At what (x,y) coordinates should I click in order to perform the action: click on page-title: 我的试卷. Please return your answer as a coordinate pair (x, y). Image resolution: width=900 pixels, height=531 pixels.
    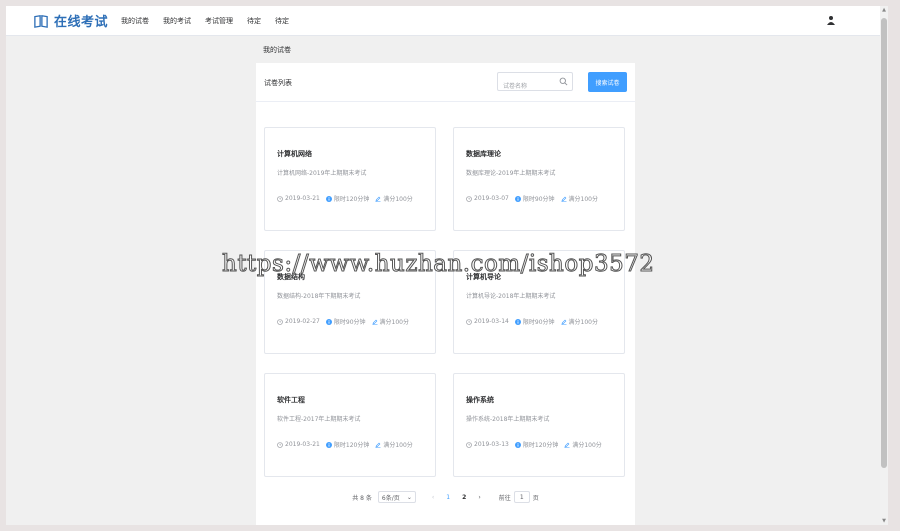
    Looking at the image, I should click on (277, 50).